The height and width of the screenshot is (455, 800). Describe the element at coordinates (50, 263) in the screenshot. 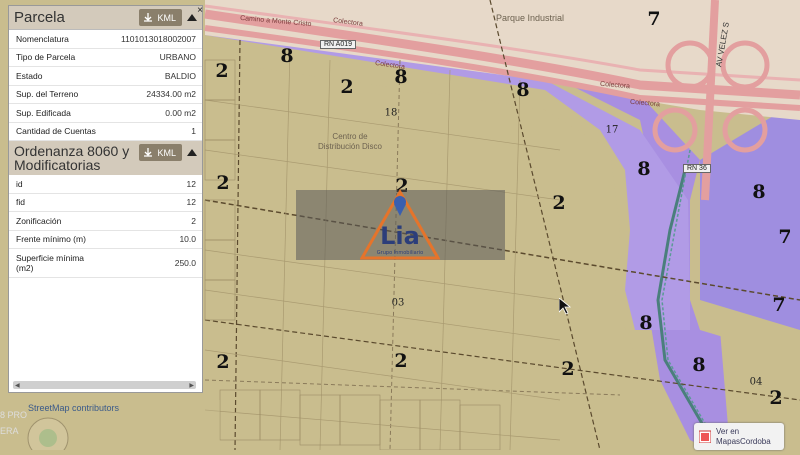

I see `row-key: Superficie mínima (m2)` at that location.